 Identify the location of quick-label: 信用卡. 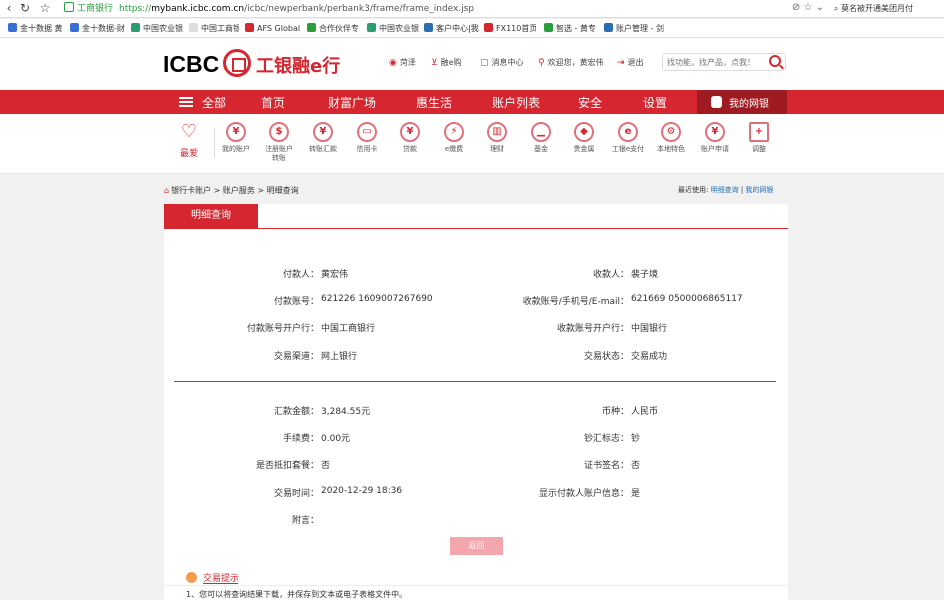
(367, 149).